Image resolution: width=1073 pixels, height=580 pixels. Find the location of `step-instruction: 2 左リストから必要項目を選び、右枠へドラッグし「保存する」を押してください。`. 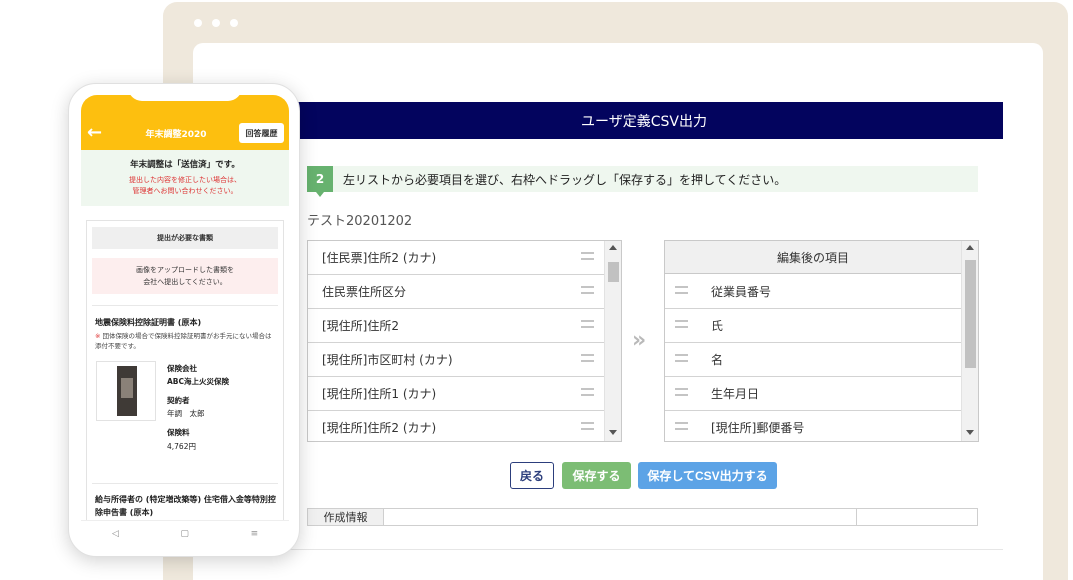

step-instruction: 2 左リストから必要項目を選び、右枠へドラッグし「保存する」を押してください。 is located at coordinates (642, 181).